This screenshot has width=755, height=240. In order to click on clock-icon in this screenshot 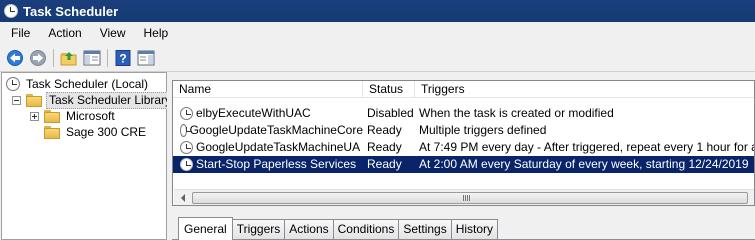, I will do `click(13, 84)`.